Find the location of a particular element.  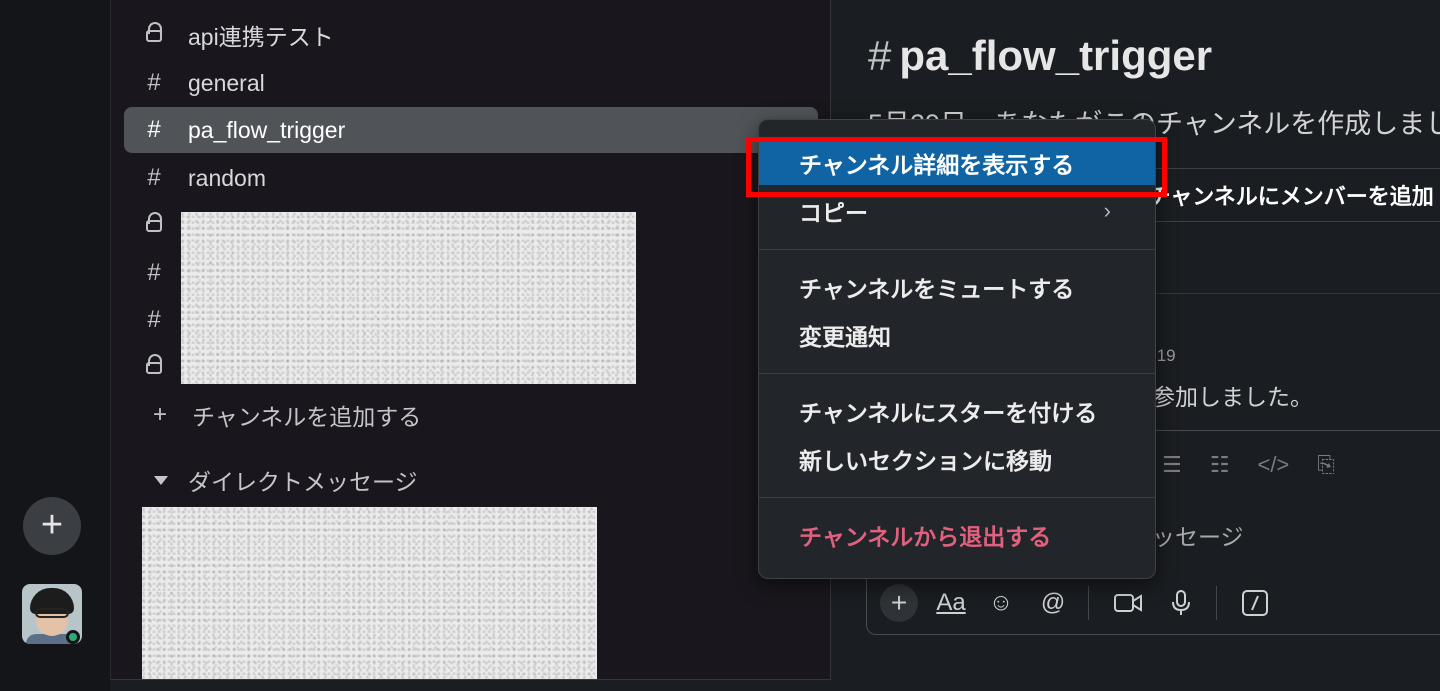

menu-item-copy: コピー › is located at coordinates (957, 211).